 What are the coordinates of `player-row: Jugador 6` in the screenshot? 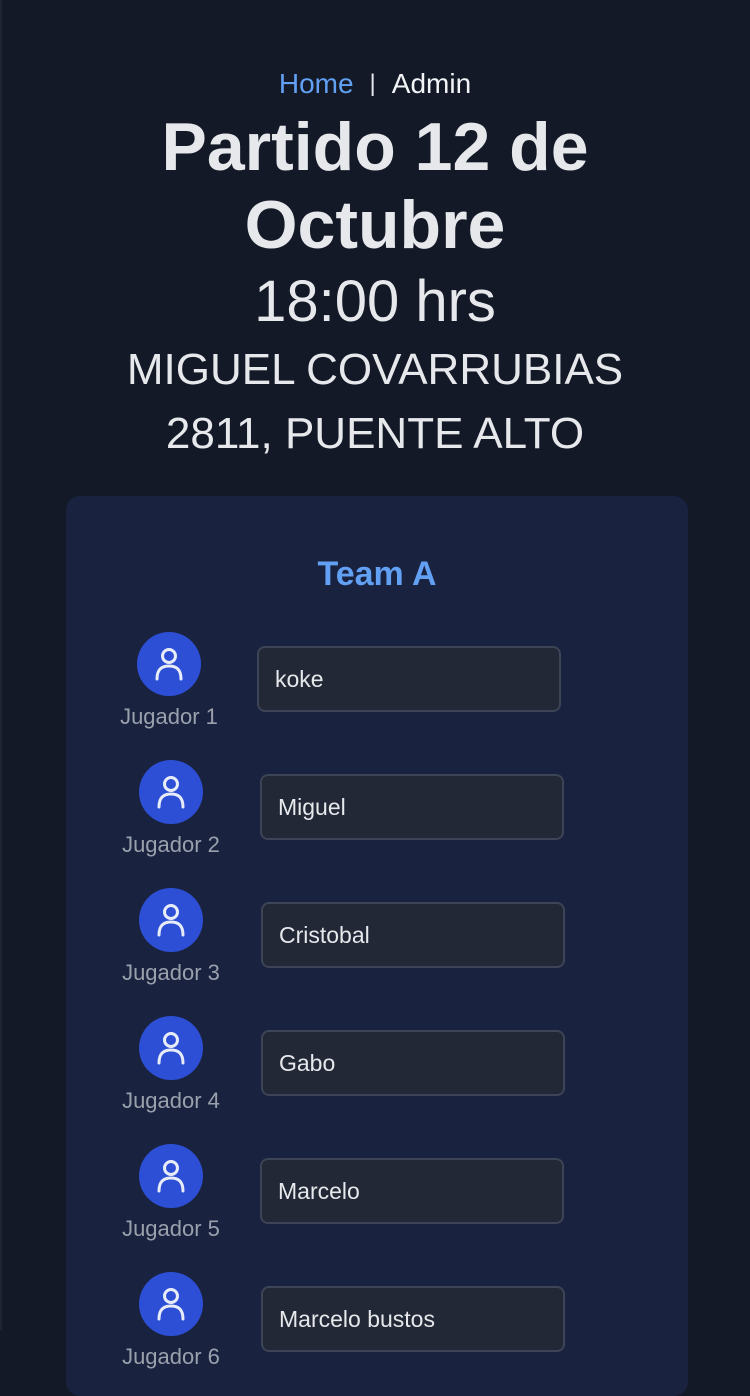 It's located at (377, 1334).